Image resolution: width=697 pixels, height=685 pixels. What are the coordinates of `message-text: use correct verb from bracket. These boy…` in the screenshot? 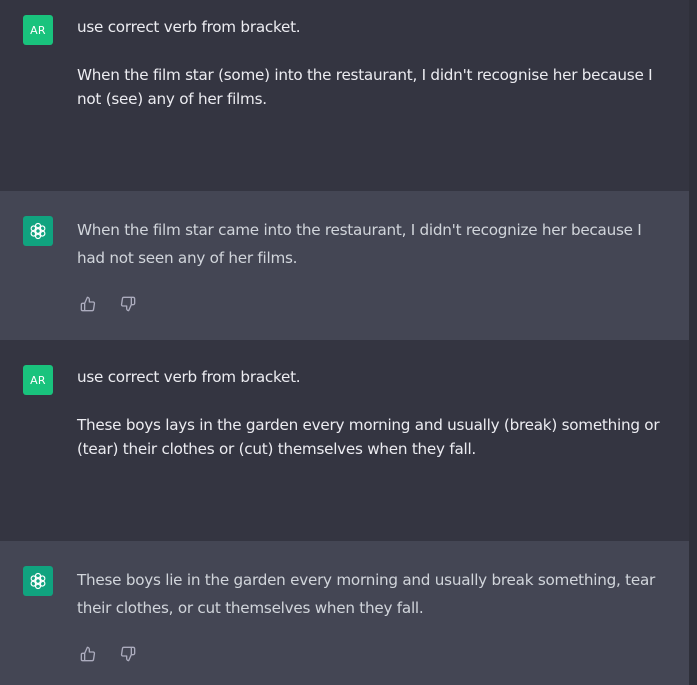 It's located at (375, 413).